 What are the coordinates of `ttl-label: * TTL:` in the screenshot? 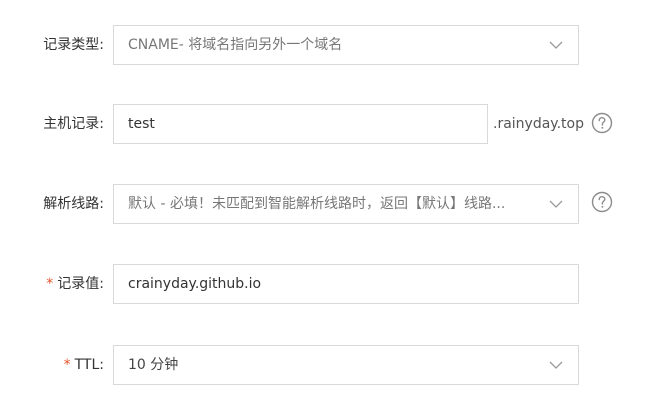 It's located at (84, 365).